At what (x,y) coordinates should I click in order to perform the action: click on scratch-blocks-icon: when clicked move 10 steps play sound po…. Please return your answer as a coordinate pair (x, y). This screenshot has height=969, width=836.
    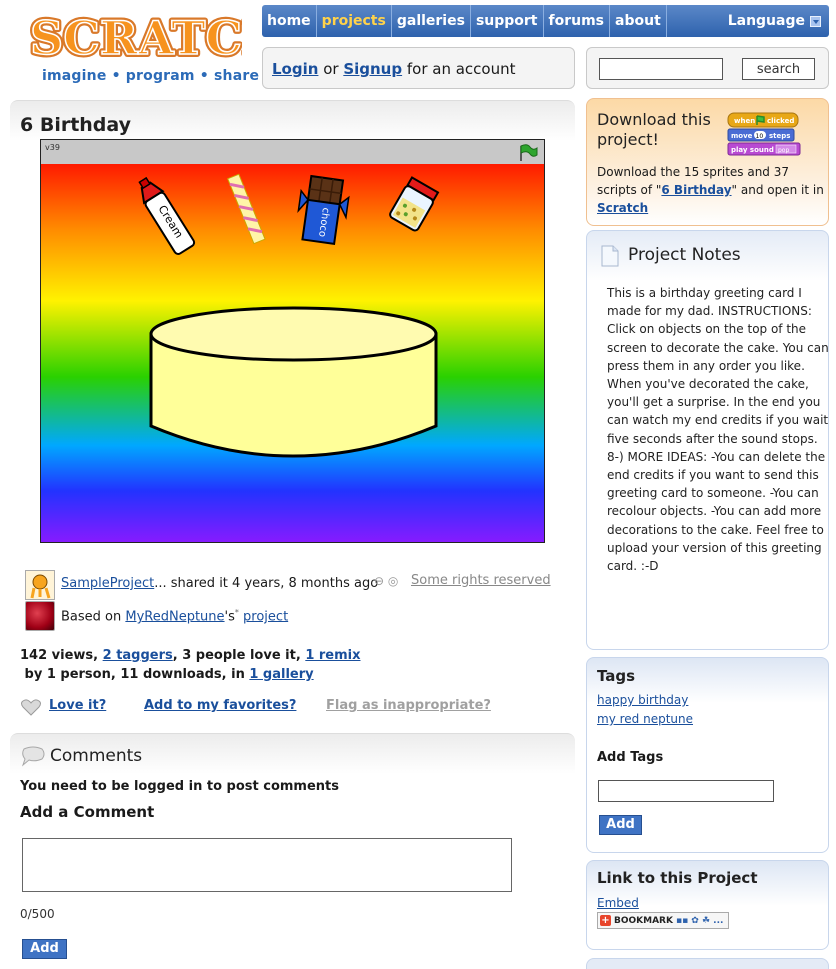
    Looking at the image, I should click on (764, 134).